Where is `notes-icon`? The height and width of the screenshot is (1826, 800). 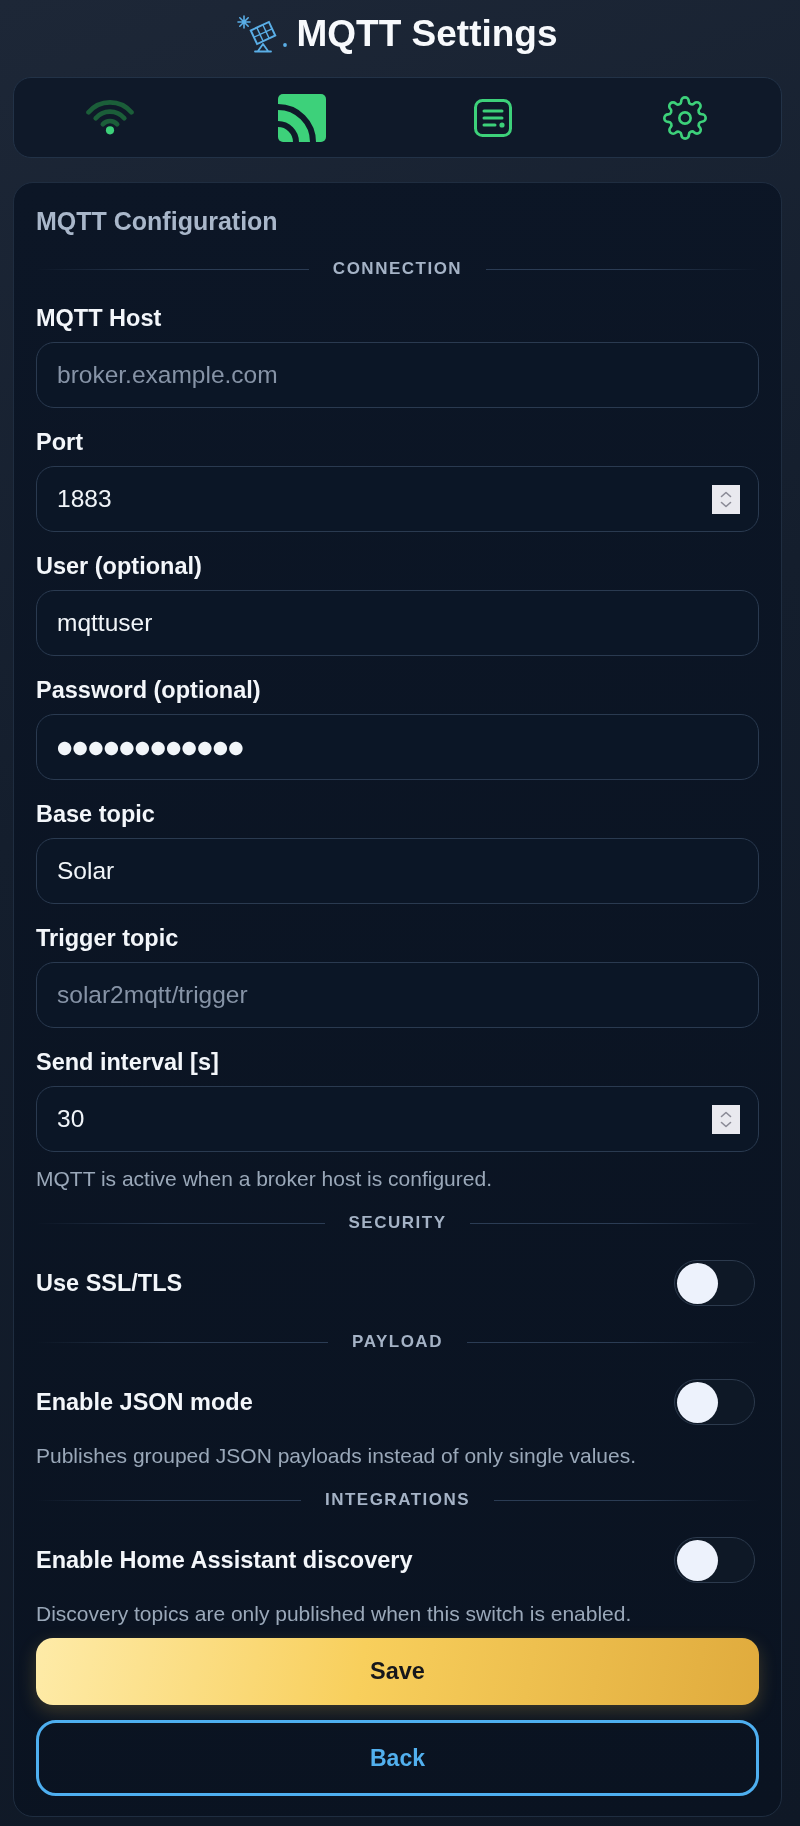
notes-icon is located at coordinates (493, 117).